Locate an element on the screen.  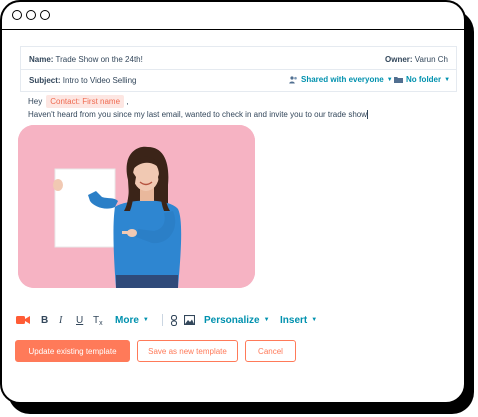
insert-video-button is located at coordinates (23, 320).